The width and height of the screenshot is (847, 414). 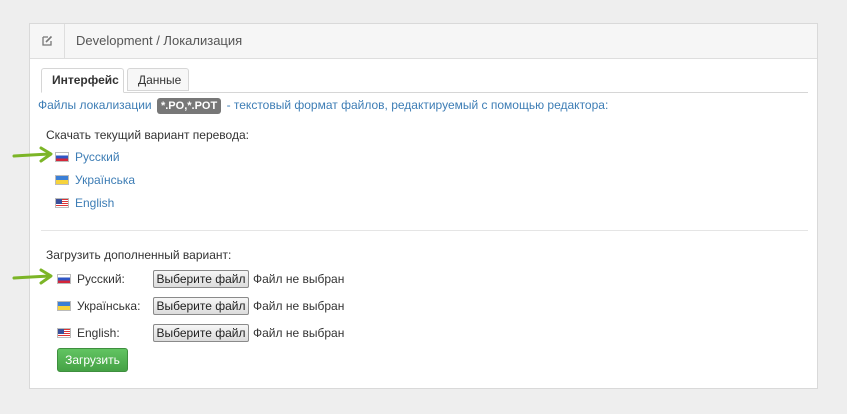 I want to click on upload-label: Русский:, so click(x=91, y=279).